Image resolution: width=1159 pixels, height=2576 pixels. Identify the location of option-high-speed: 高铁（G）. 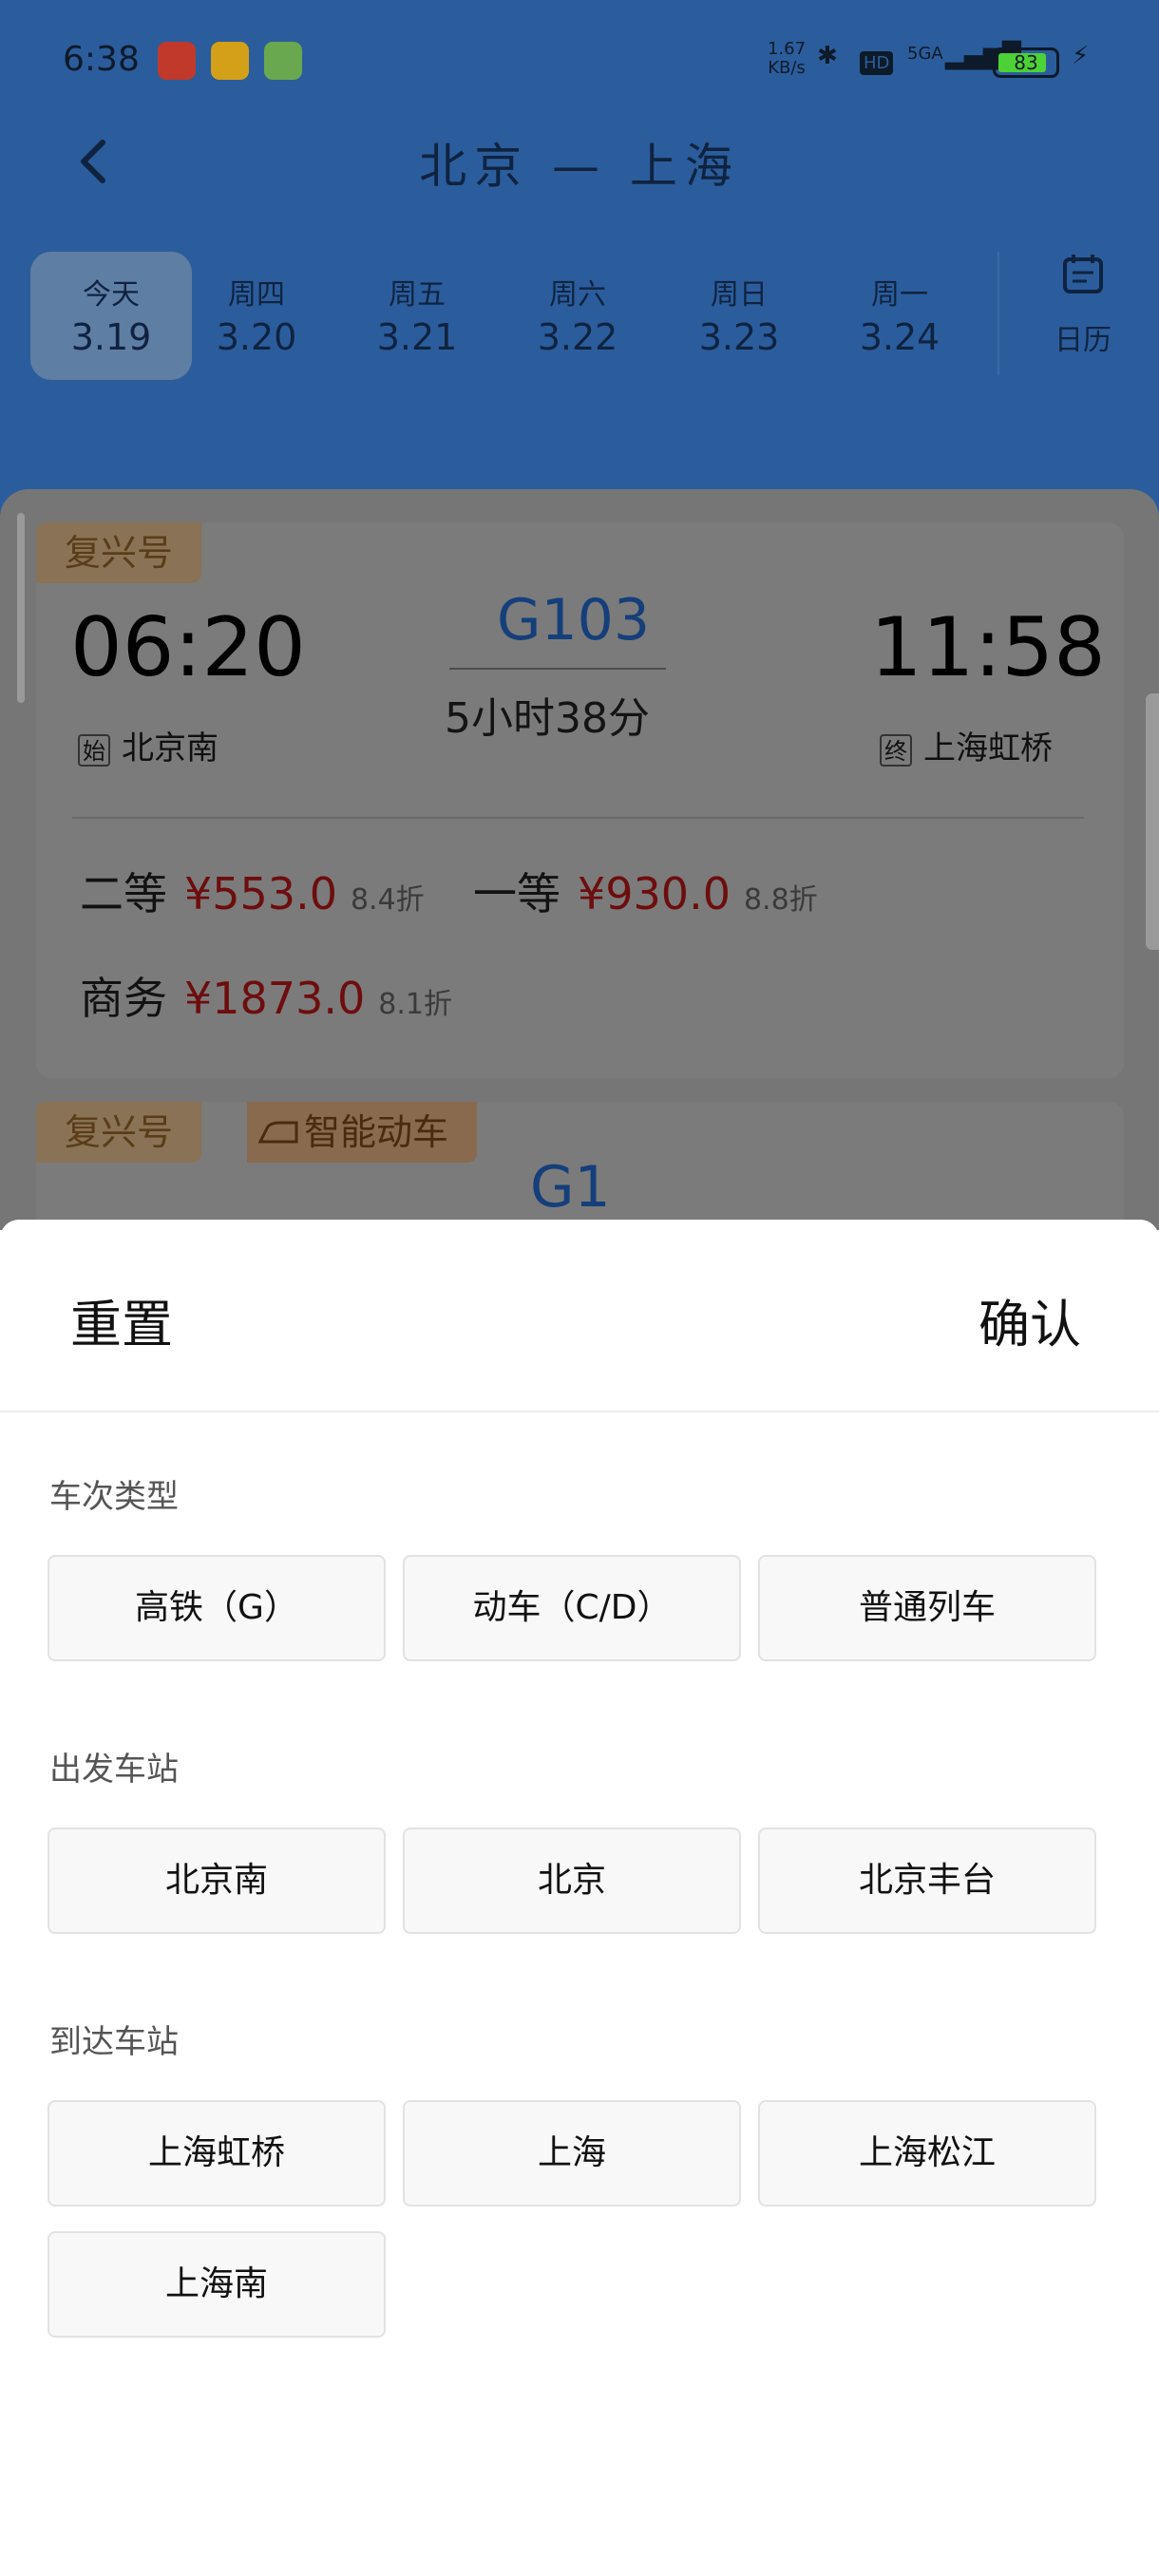
(217, 1608).